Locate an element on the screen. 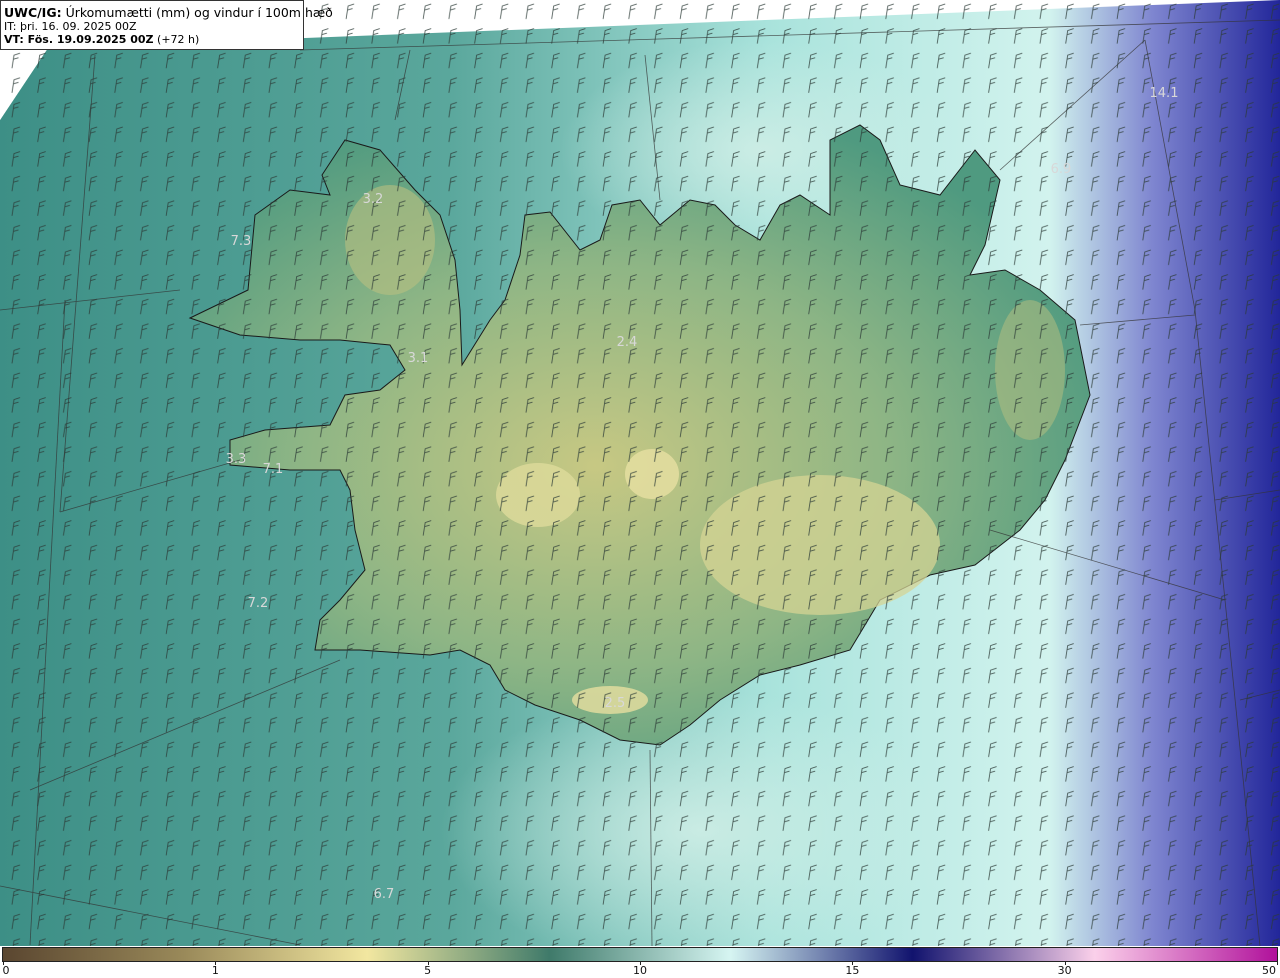  value-label: 3.1 is located at coordinates (418, 358).